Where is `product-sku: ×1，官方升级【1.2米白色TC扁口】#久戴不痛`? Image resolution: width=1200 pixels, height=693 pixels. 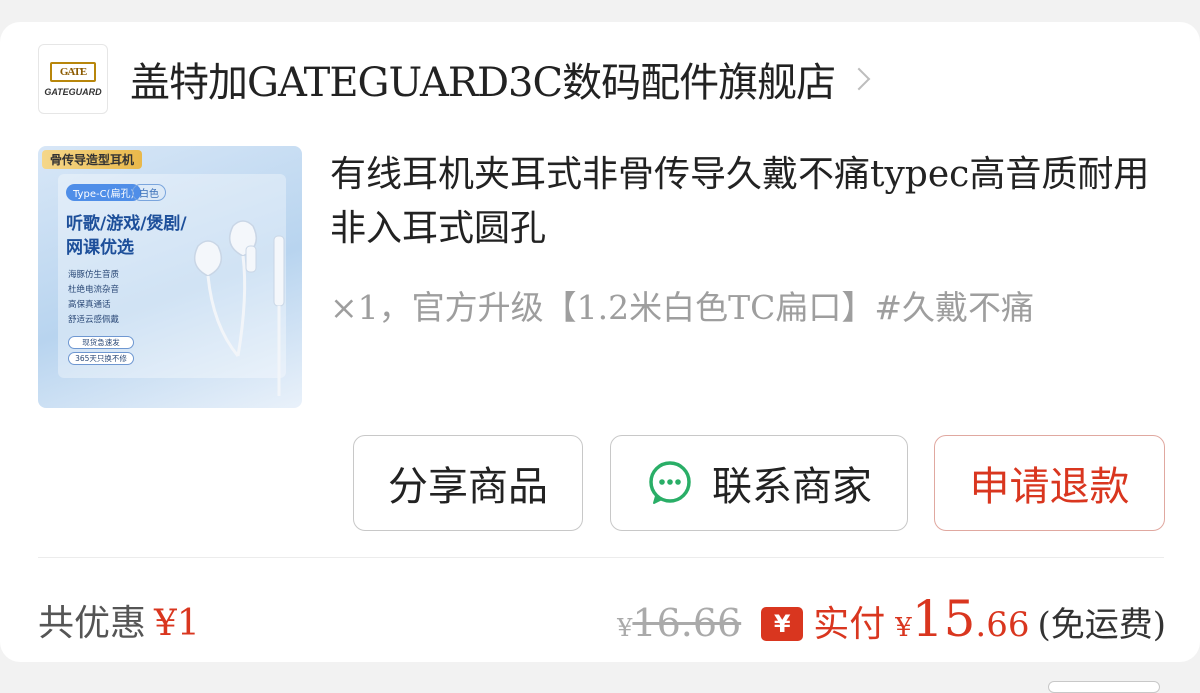 product-sku: ×1，官方升级【1.2米白色TC扁口】#久戴不痛 is located at coordinates (682, 307).